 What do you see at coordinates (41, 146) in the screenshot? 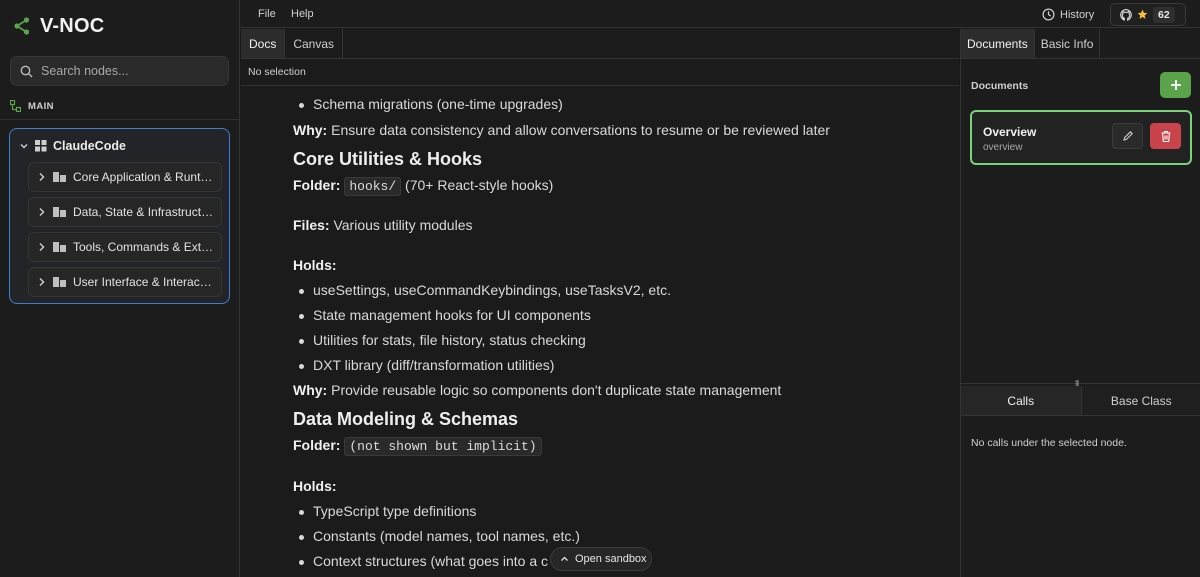
I see `grid-icon` at bounding box center [41, 146].